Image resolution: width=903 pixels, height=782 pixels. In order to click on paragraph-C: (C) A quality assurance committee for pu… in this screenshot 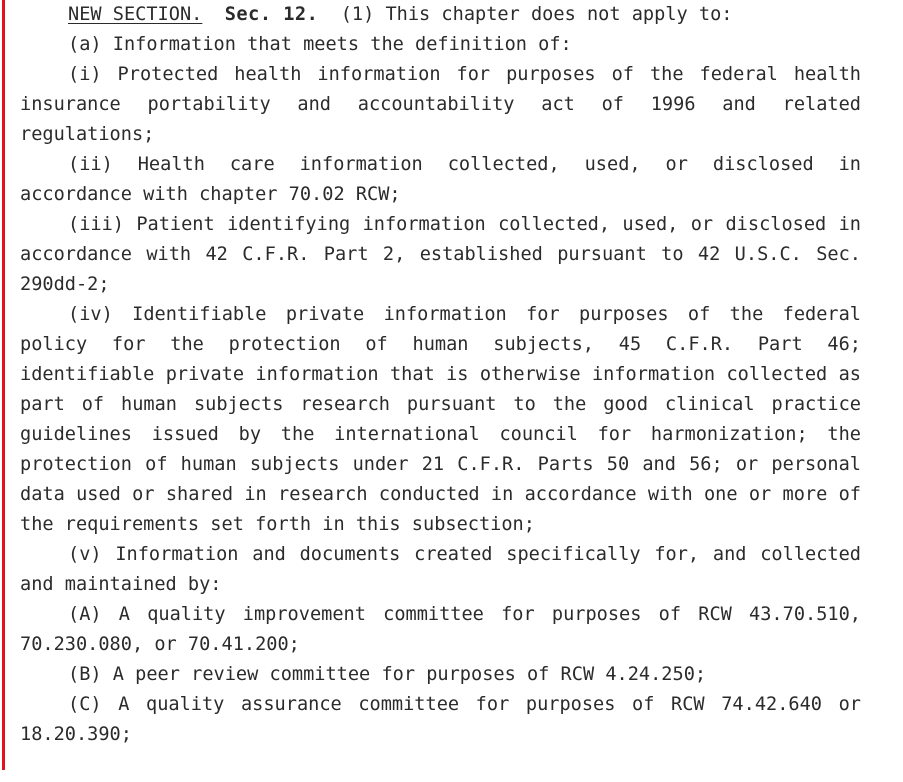, I will do `click(440, 719)`.